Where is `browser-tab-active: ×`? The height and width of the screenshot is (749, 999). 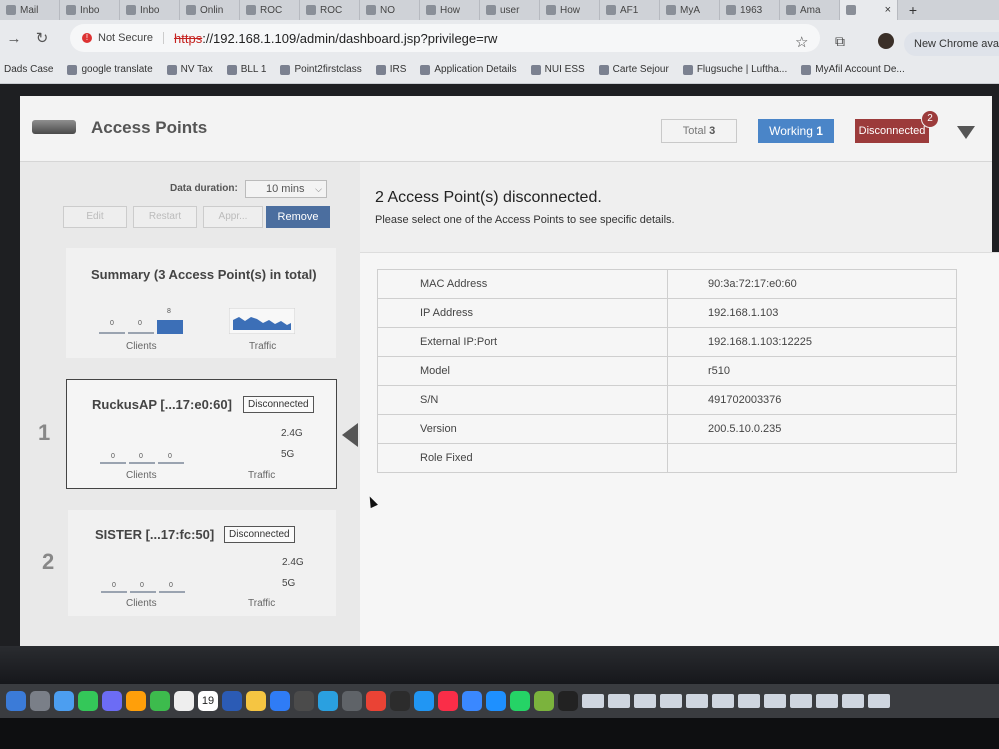
browser-tab-active: × is located at coordinates (869, 10).